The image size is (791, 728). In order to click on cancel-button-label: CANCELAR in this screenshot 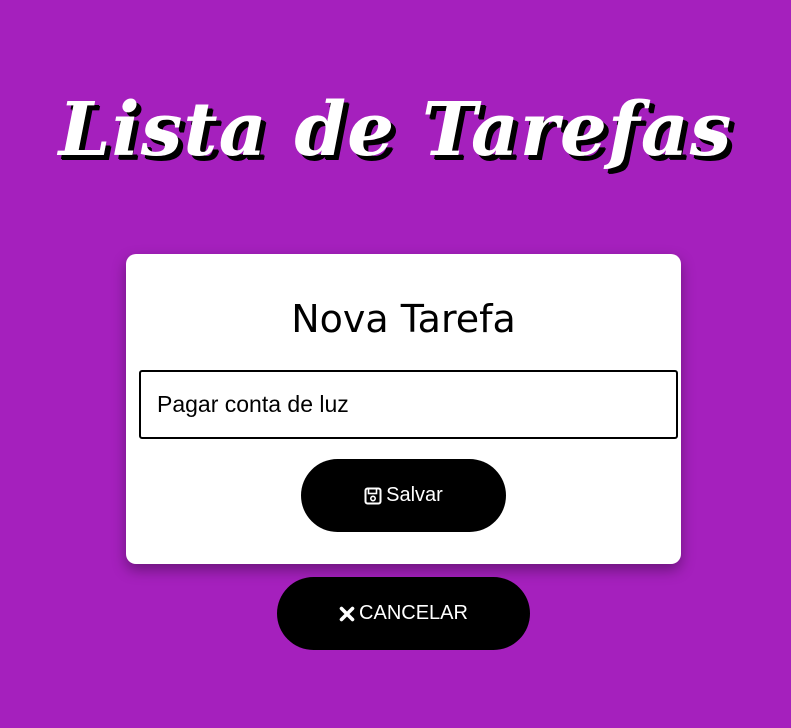, I will do `click(413, 613)`.